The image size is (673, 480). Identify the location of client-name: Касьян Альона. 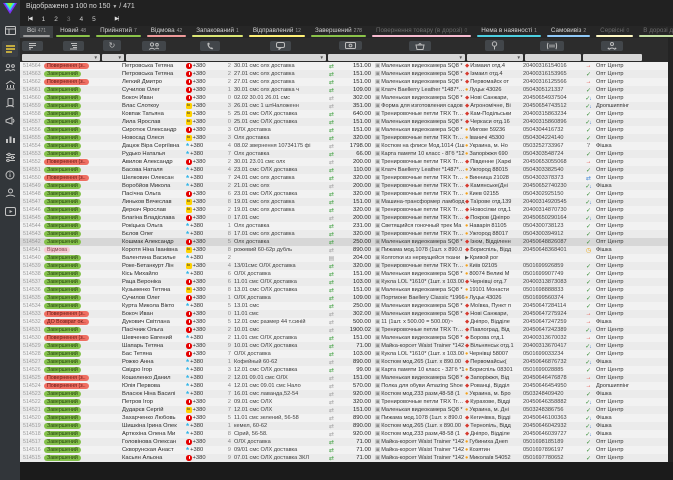
(154, 458).